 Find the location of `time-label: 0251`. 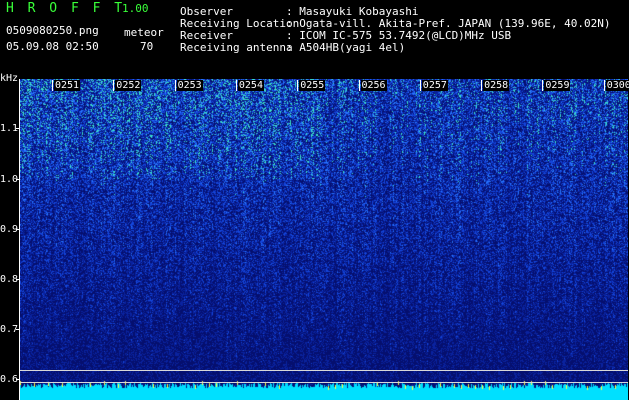

time-label: 0251 is located at coordinates (67, 85).